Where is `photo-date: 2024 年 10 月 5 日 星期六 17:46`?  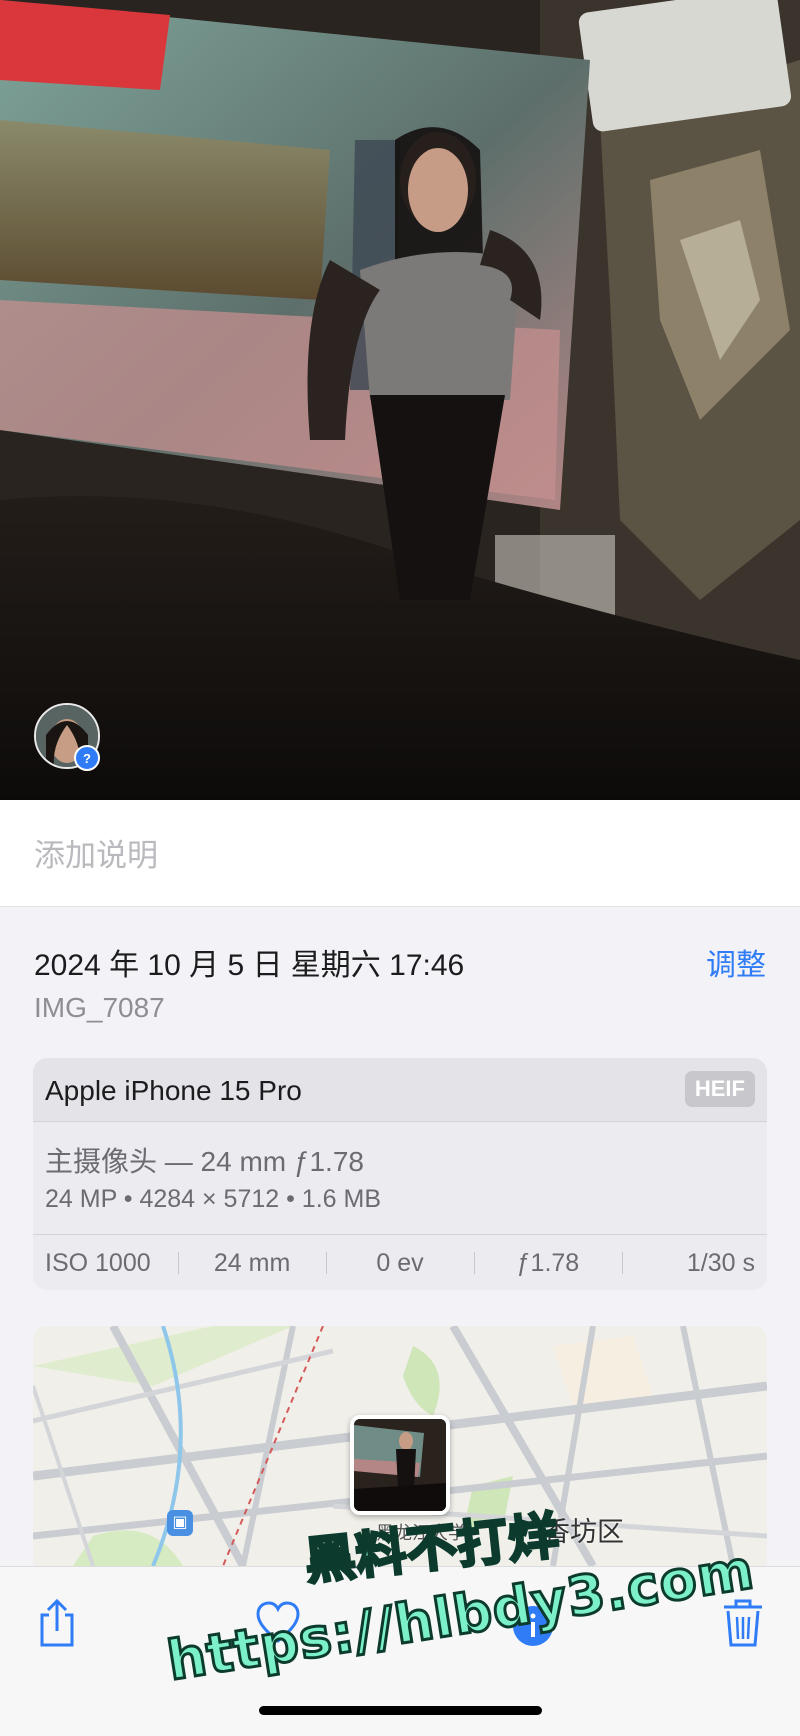 photo-date: 2024 年 10 月 5 日 星期六 17:46 is located at coordinates (249, 965).